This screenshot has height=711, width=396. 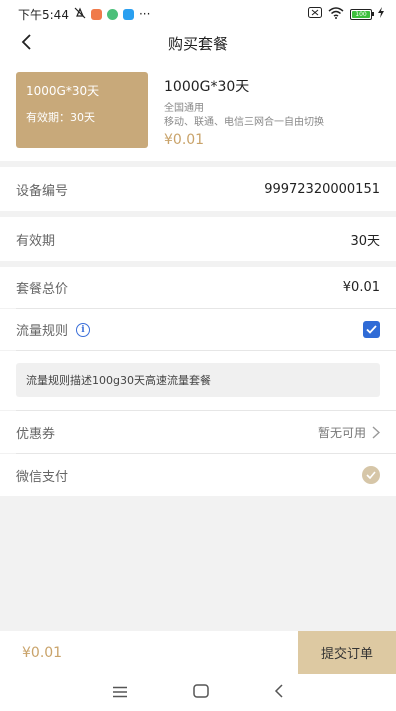 I want to click on traffic-rule-checkbox, so click(x=371, y=329).